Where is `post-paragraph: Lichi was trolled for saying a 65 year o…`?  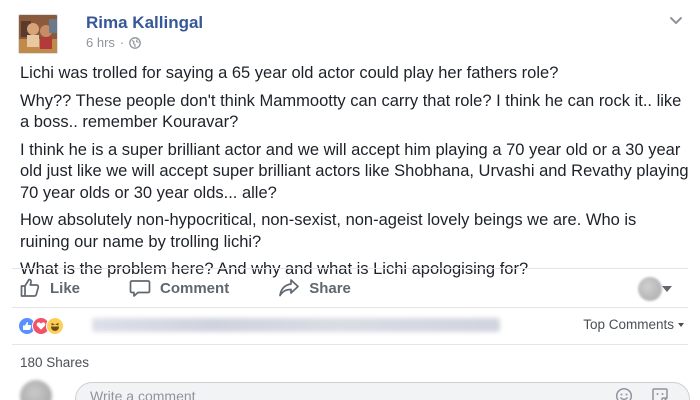 post-paragraph: Lichi was trolled for saying a 65 year o… is located at coordinates (289, 73).